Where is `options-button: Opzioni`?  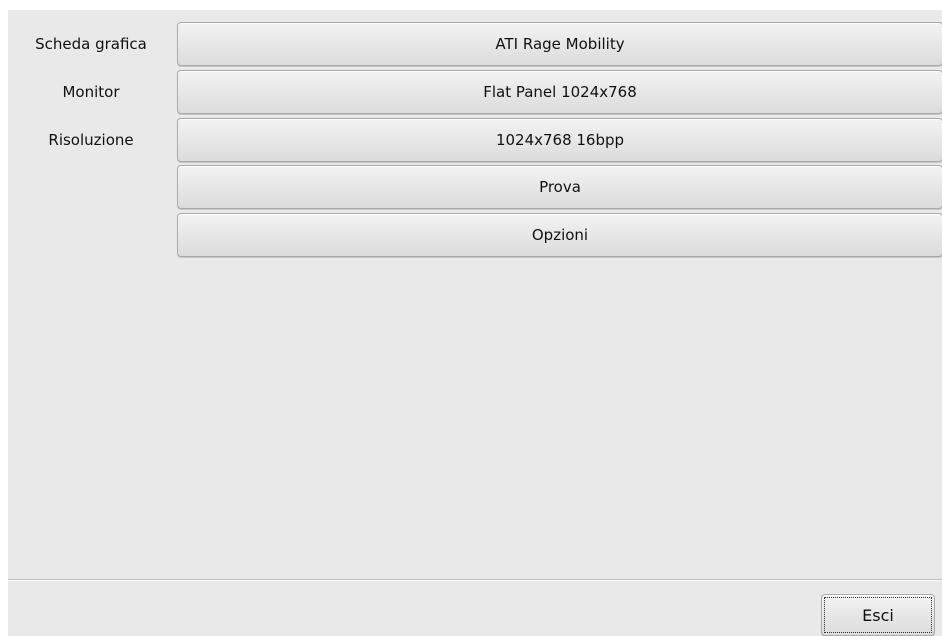
options-button: Opzioni is located at coordinates (559, 235).